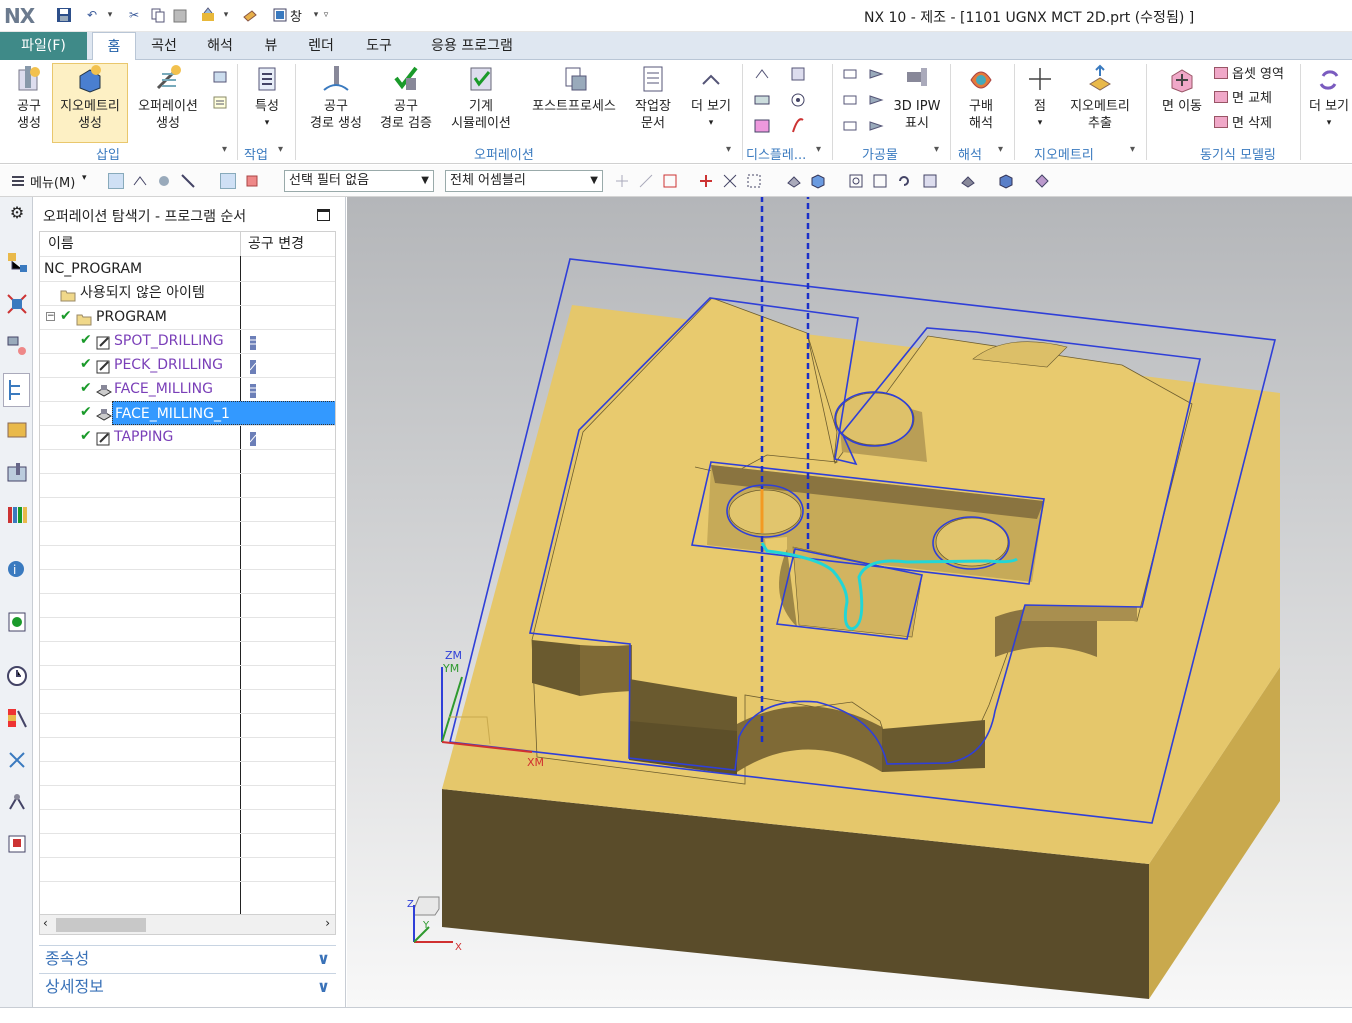  I want to click on snap-intersect-icon, so click(730, 181).